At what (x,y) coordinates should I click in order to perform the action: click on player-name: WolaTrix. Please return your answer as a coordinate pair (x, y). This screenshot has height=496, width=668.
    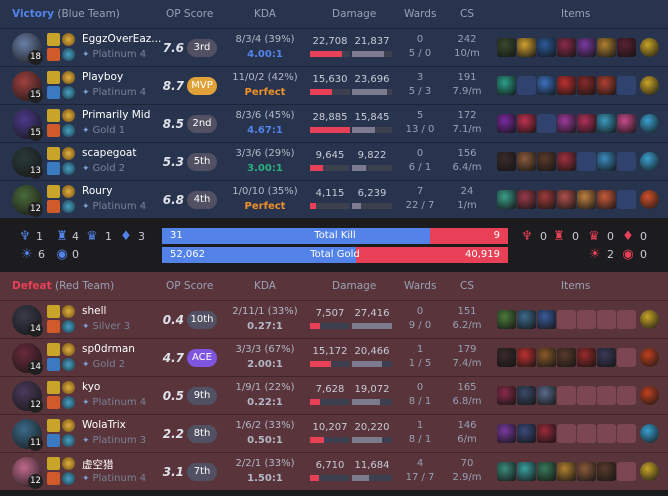
    Looking at the image, I should click on (104, 425).